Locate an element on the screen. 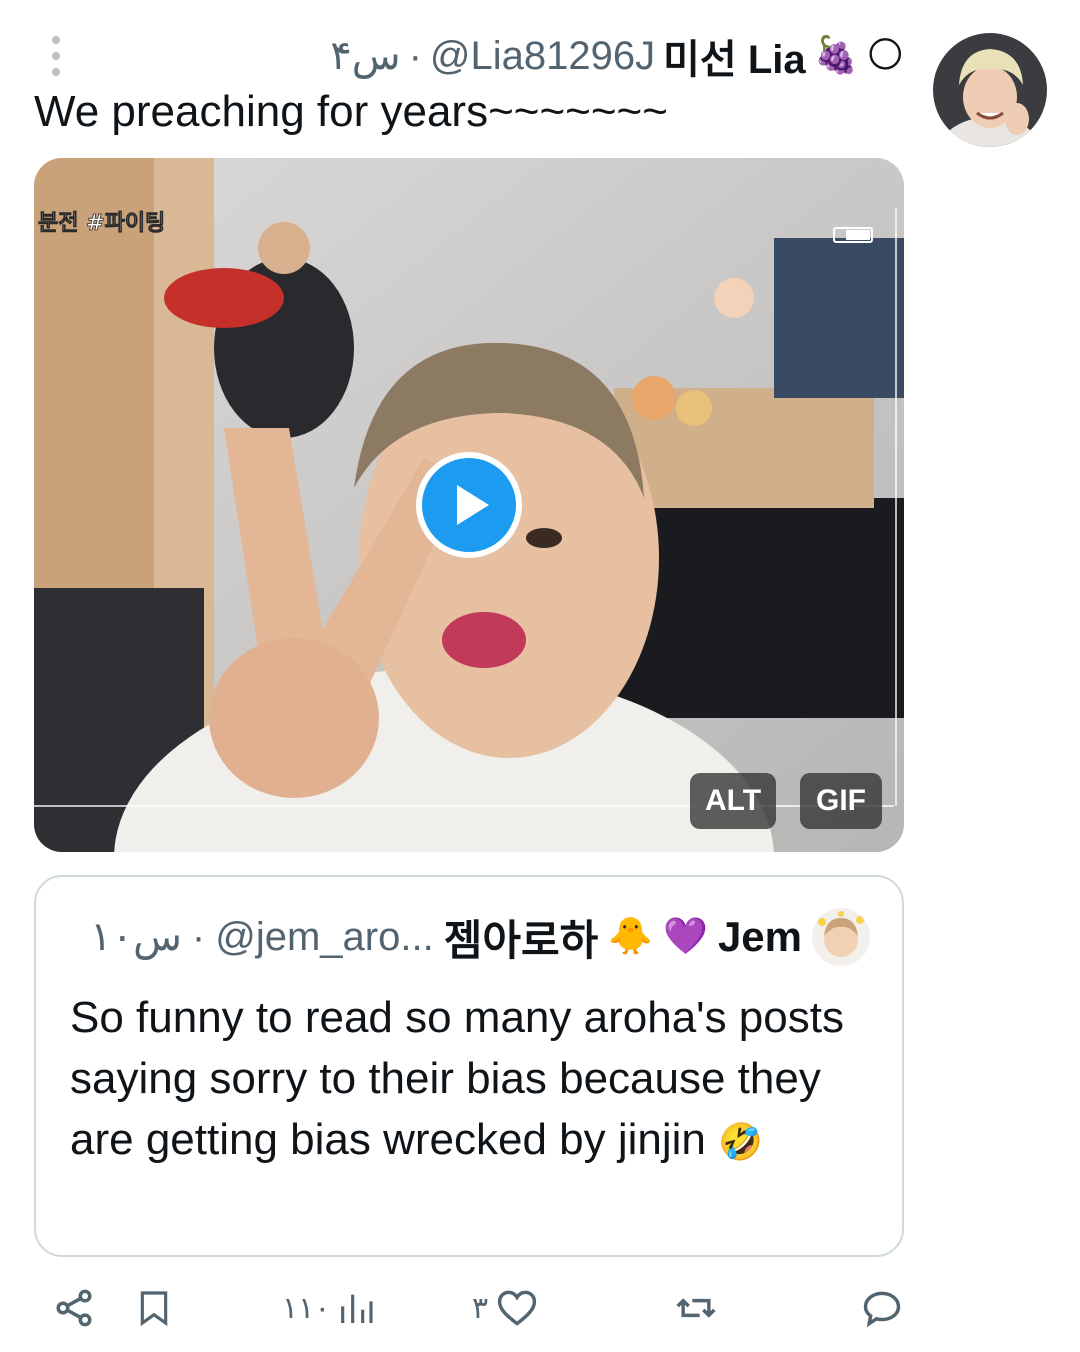  quoted-tweet-header: ۱۰س · @jem_aro... 젬아로하 🐥 💜 Jem is located at coordinates (480, 937).